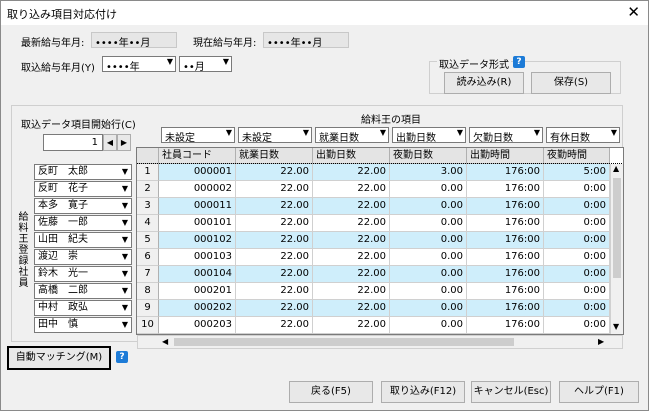  What do you see at coordinates (197, 257) in the screenshot?
I see `table-cell: 000103` at bounding box center [197, 257].